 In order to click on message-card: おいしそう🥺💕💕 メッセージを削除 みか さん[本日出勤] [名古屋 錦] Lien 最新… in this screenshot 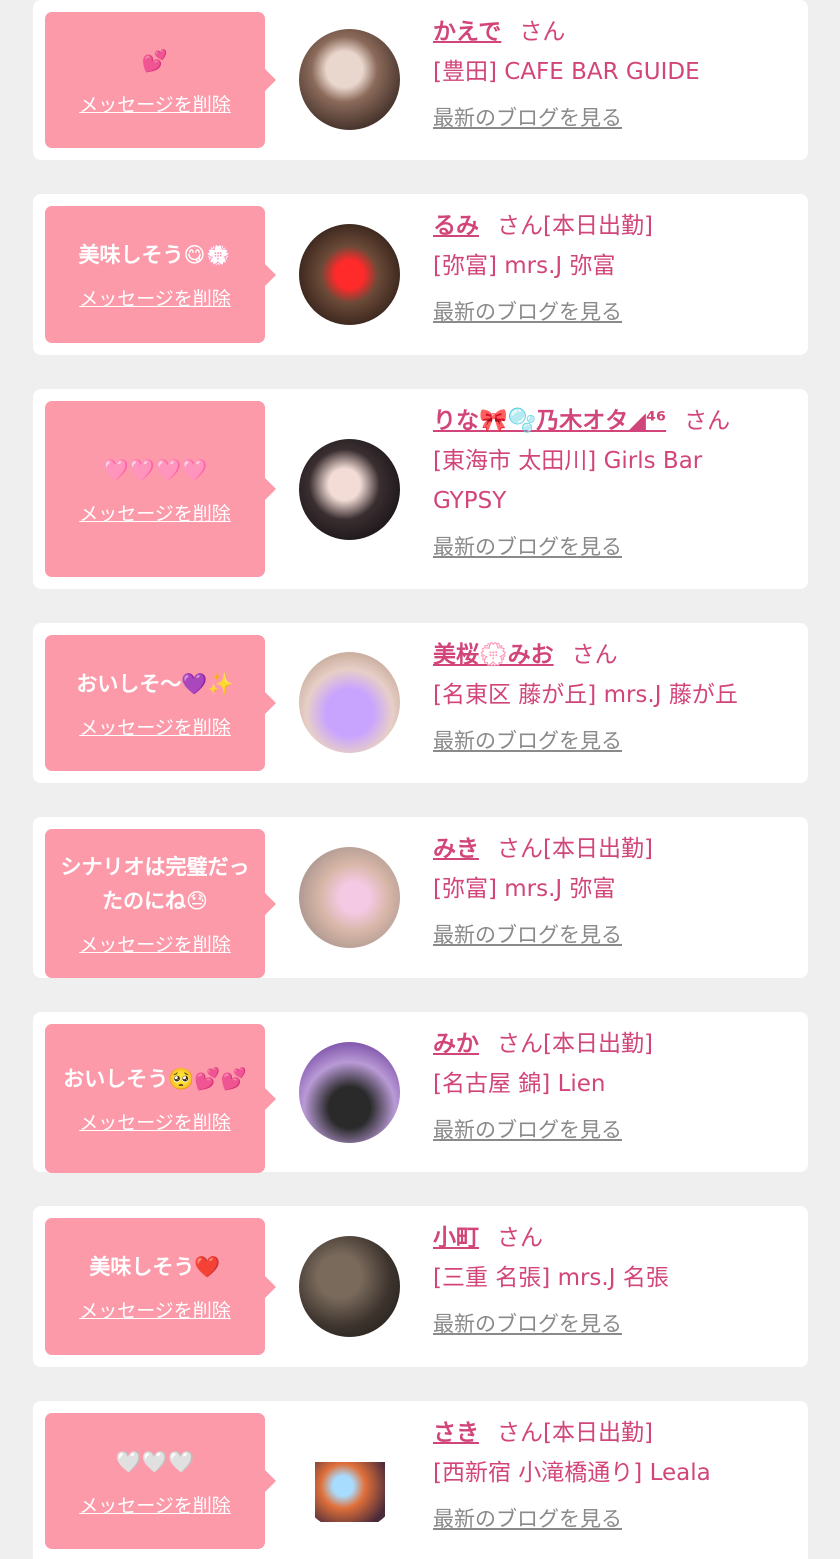, I will do `click(420, 1092)`.